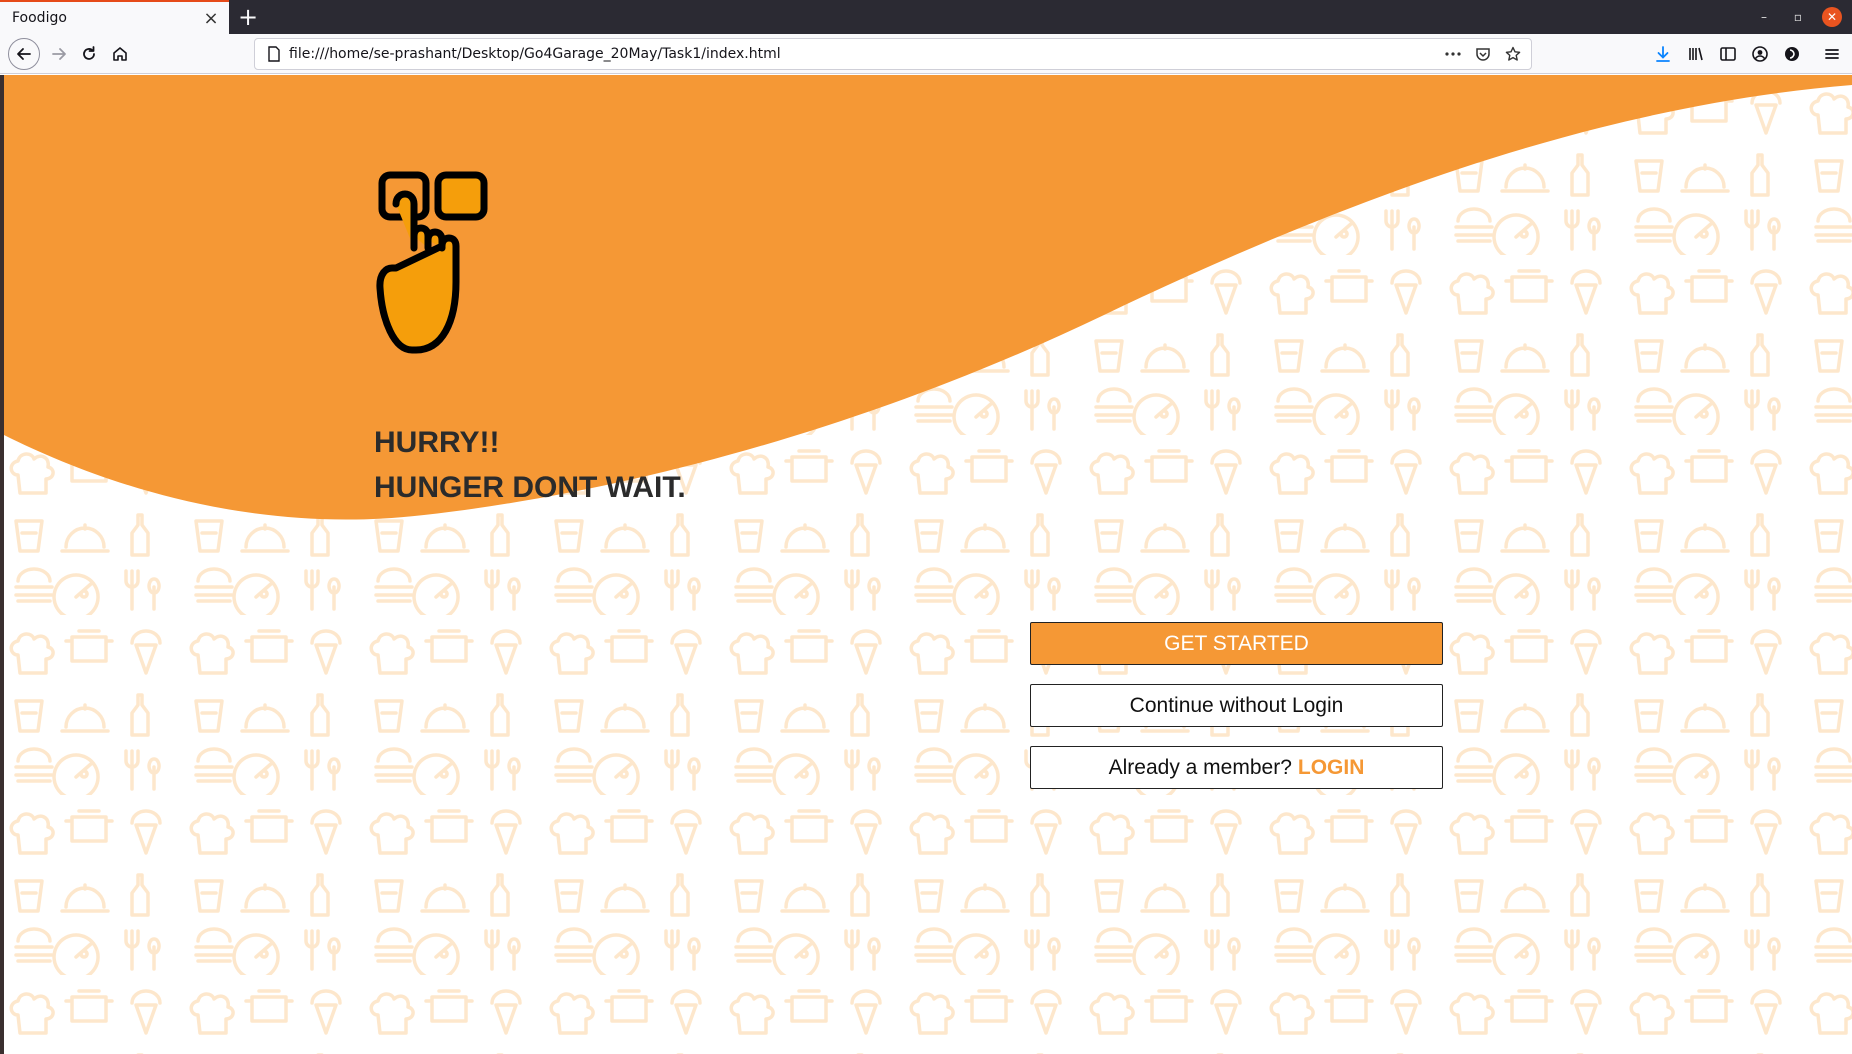 This screenshot has height=1054, width=1852. I want to click on extension-icon, so click(1792, 54).